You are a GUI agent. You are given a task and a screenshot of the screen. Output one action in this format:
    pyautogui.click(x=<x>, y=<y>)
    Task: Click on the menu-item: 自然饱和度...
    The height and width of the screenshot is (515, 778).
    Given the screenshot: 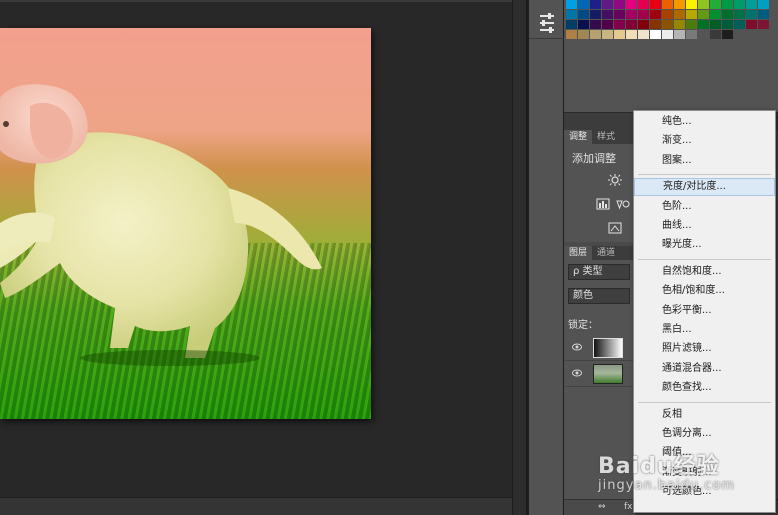 What is the action you would take?
    pyautogui.click(x=704, y=272)
    